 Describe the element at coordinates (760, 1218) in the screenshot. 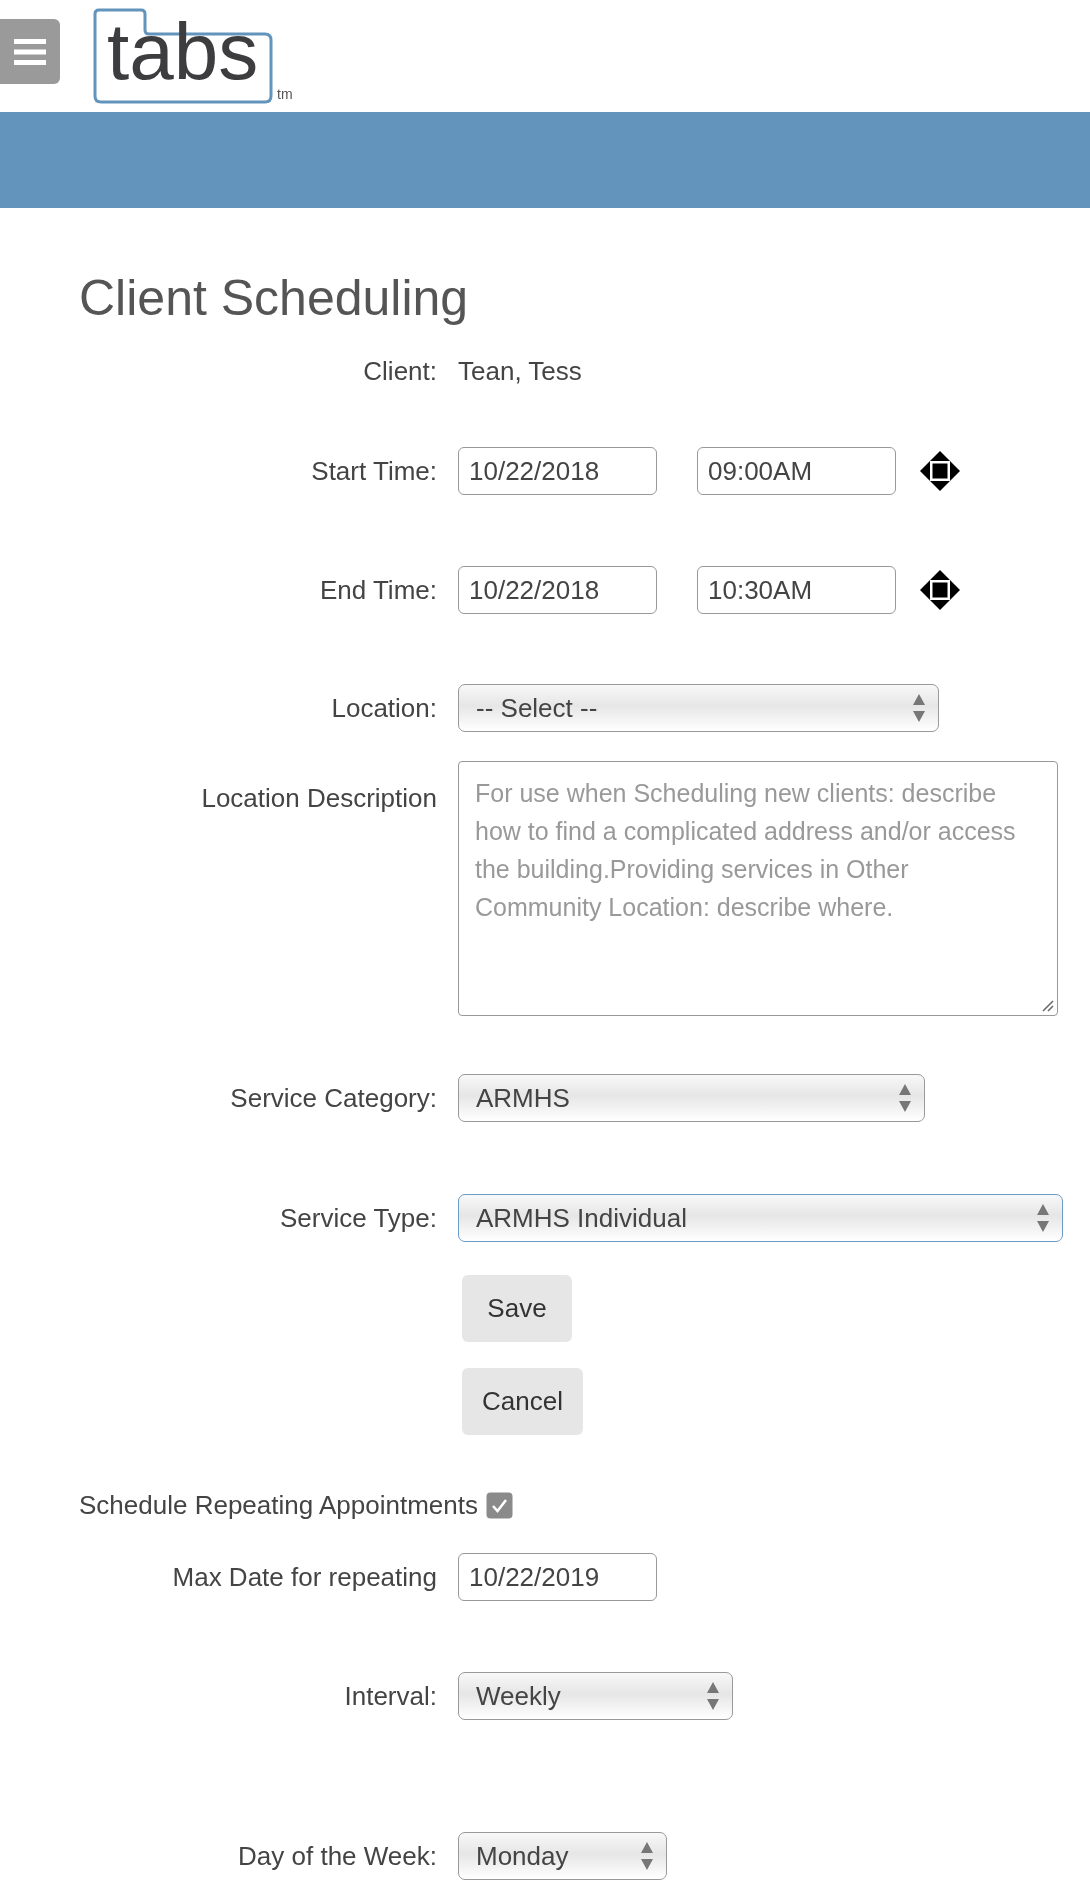

I see `select-dropdown: ARMHS Individual` at that location.